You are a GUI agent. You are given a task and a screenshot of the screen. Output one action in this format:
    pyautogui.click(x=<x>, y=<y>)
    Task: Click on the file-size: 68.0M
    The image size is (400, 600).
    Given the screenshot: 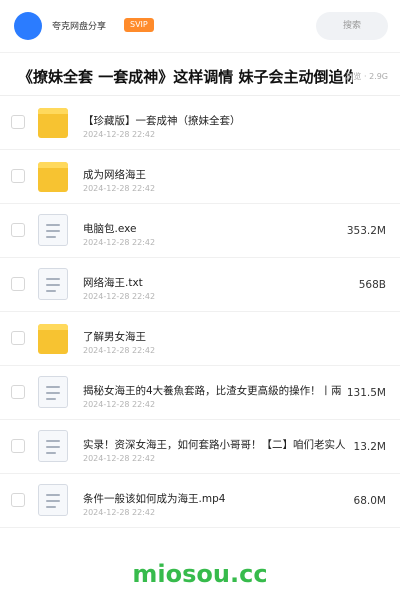 What is the action you would take?
    pyautogui.click(x=369, y=501)
    